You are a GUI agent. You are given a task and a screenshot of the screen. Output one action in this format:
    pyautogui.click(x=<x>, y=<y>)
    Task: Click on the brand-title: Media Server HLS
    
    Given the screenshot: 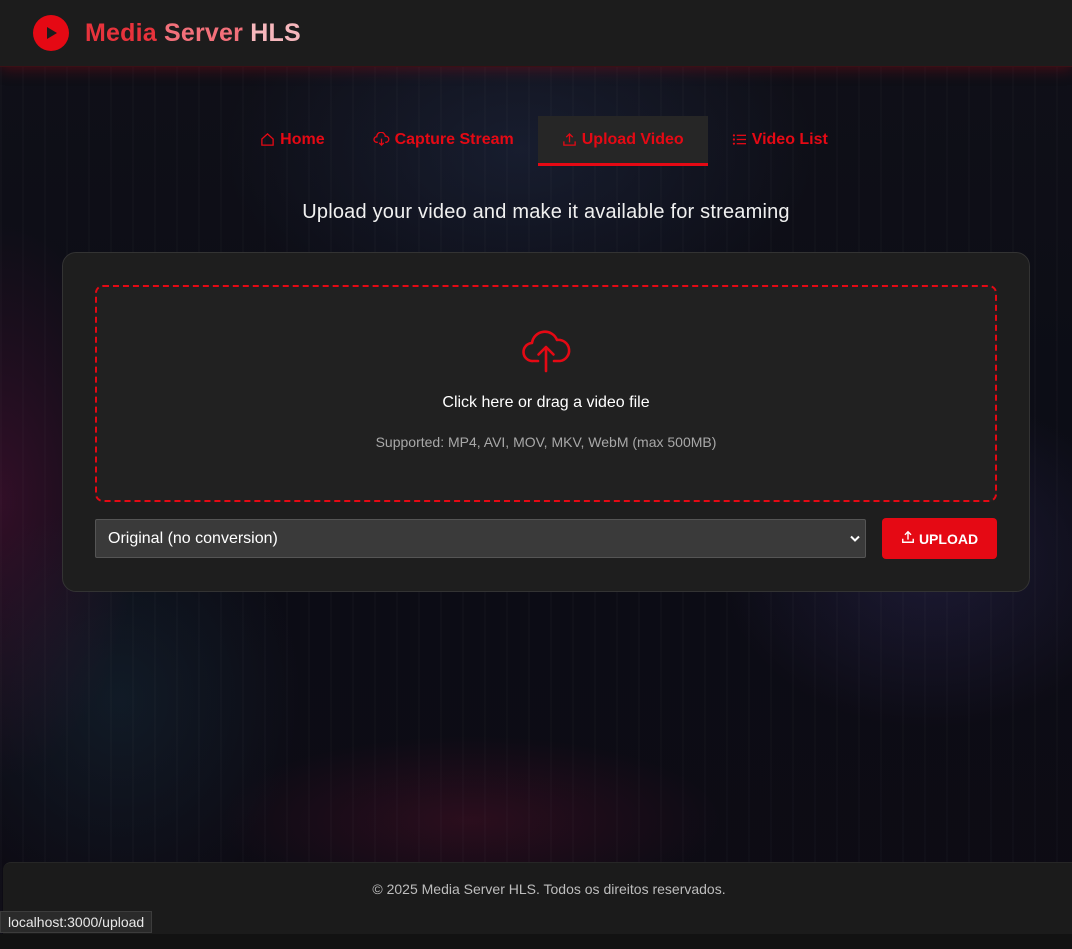 What is the action you would take?
    pyautogui.click(x=193, y=33)
    